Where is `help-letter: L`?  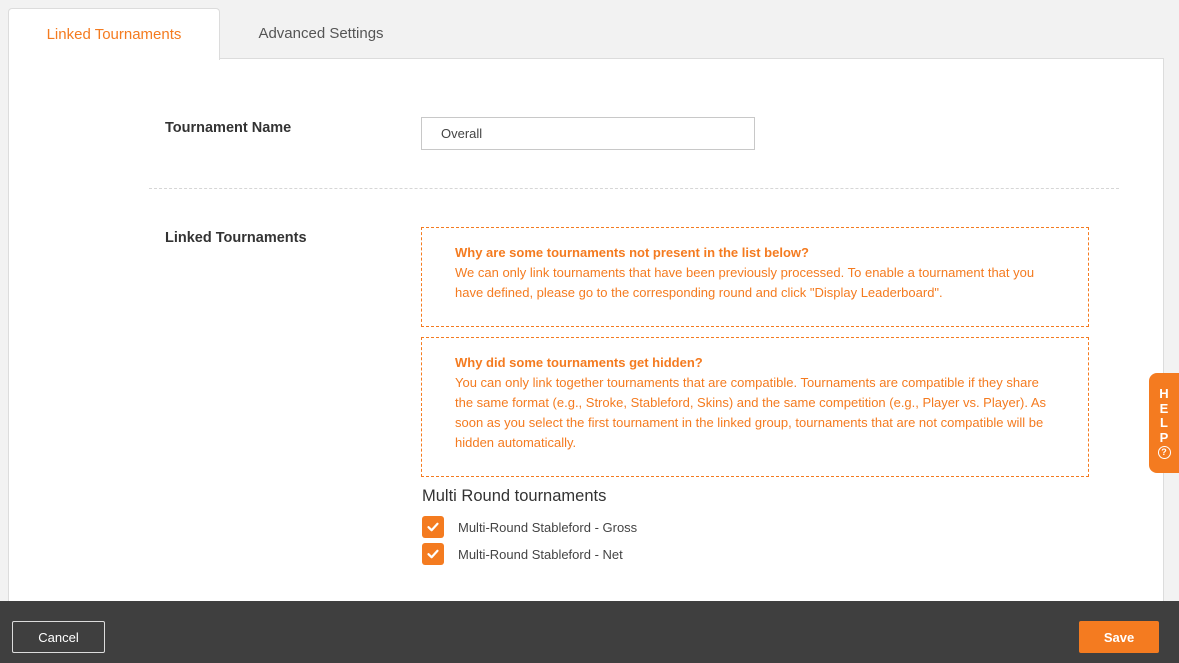 help-letter: L is located at coordinates (1164, 422).